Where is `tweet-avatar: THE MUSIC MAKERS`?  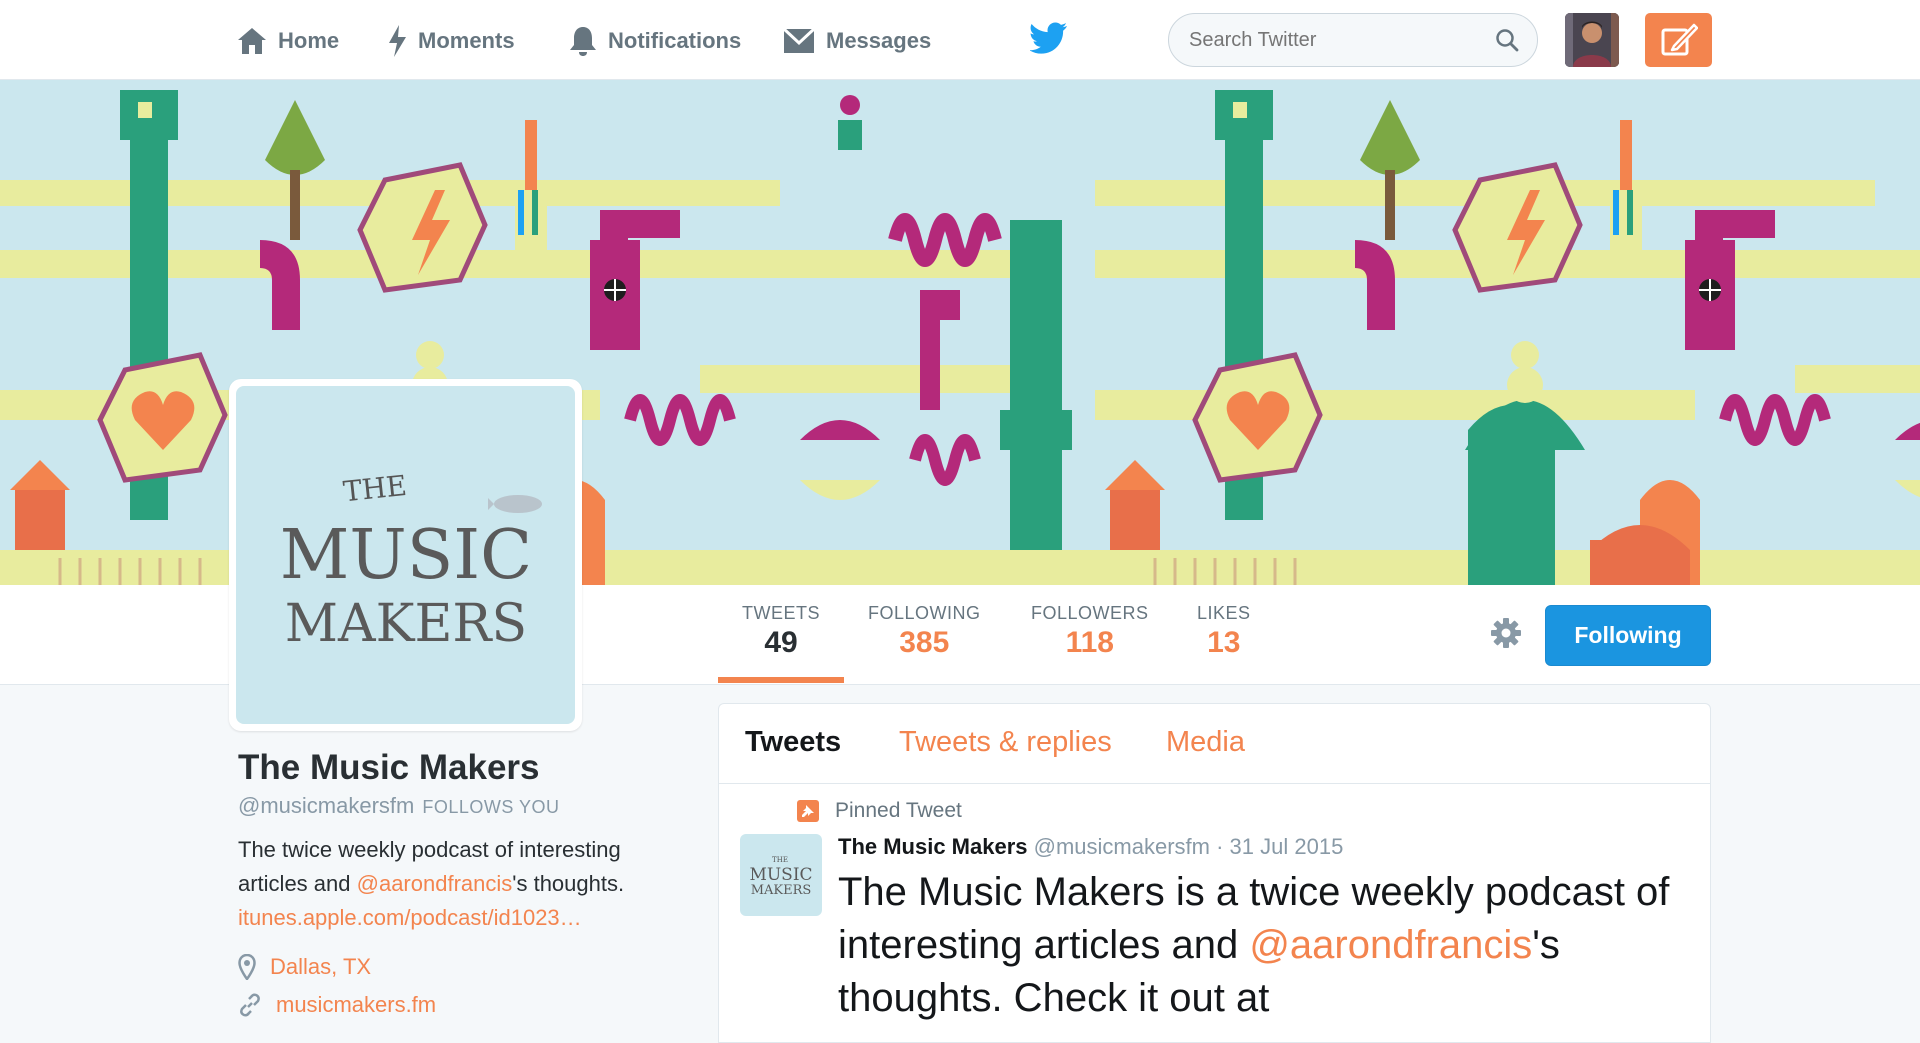
tweet-avatar: THE MUSIC MAKERS is located at coordinates (781, 875).